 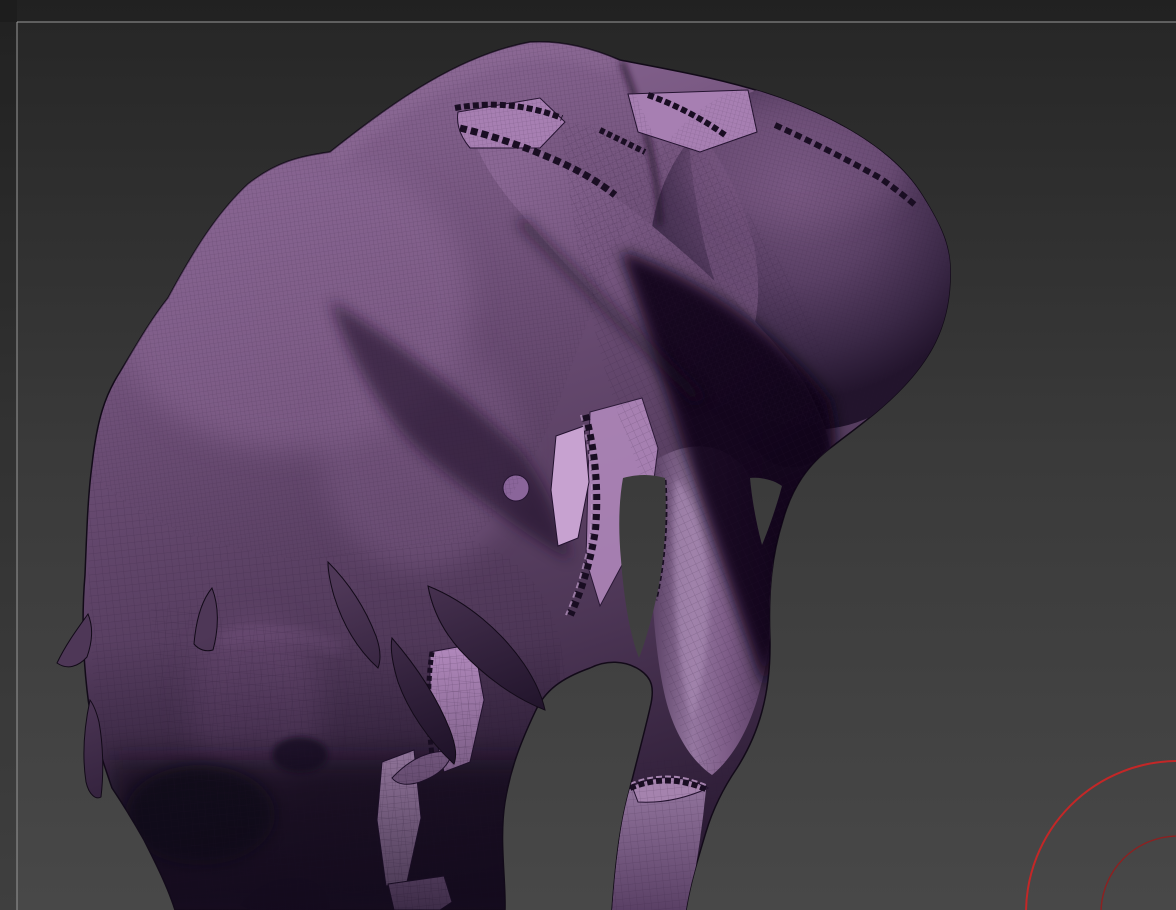 What do you see at coordinates (588, 11) in the screenshot?
I see `frame-outer-top-strip` at bounding box center [588, 11].